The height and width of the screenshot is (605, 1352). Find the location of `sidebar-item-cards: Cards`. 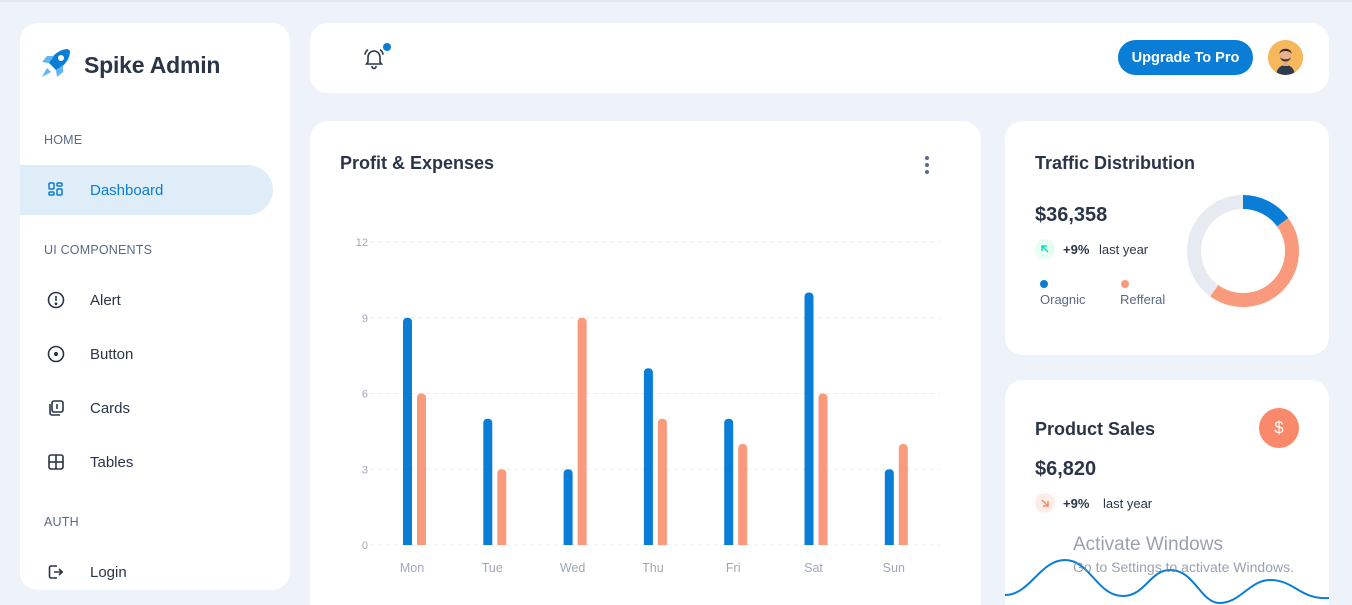

sidebar-item-cards: Cards is located at coordinates (146, 408).